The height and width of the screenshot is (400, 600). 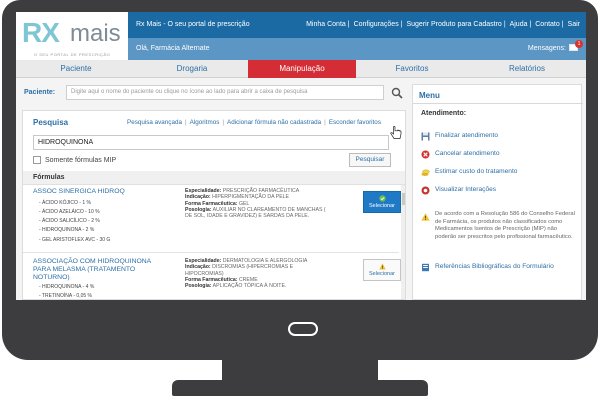 What do you see at coordinates (72, 54) in the screenshot?
I see `logo-tagline: O SEU PORTAL DE PRESCRIÇÃO` at bounding box center [72, 54].